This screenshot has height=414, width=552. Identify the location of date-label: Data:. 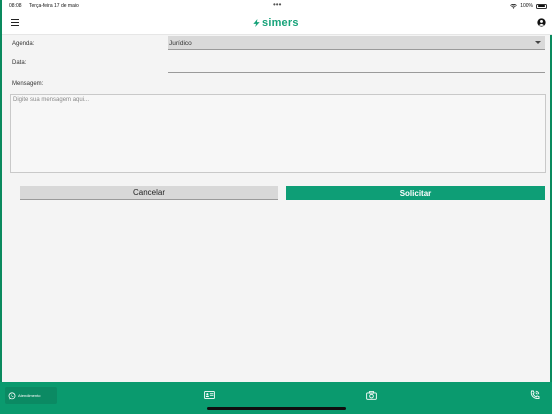
(19, 63).